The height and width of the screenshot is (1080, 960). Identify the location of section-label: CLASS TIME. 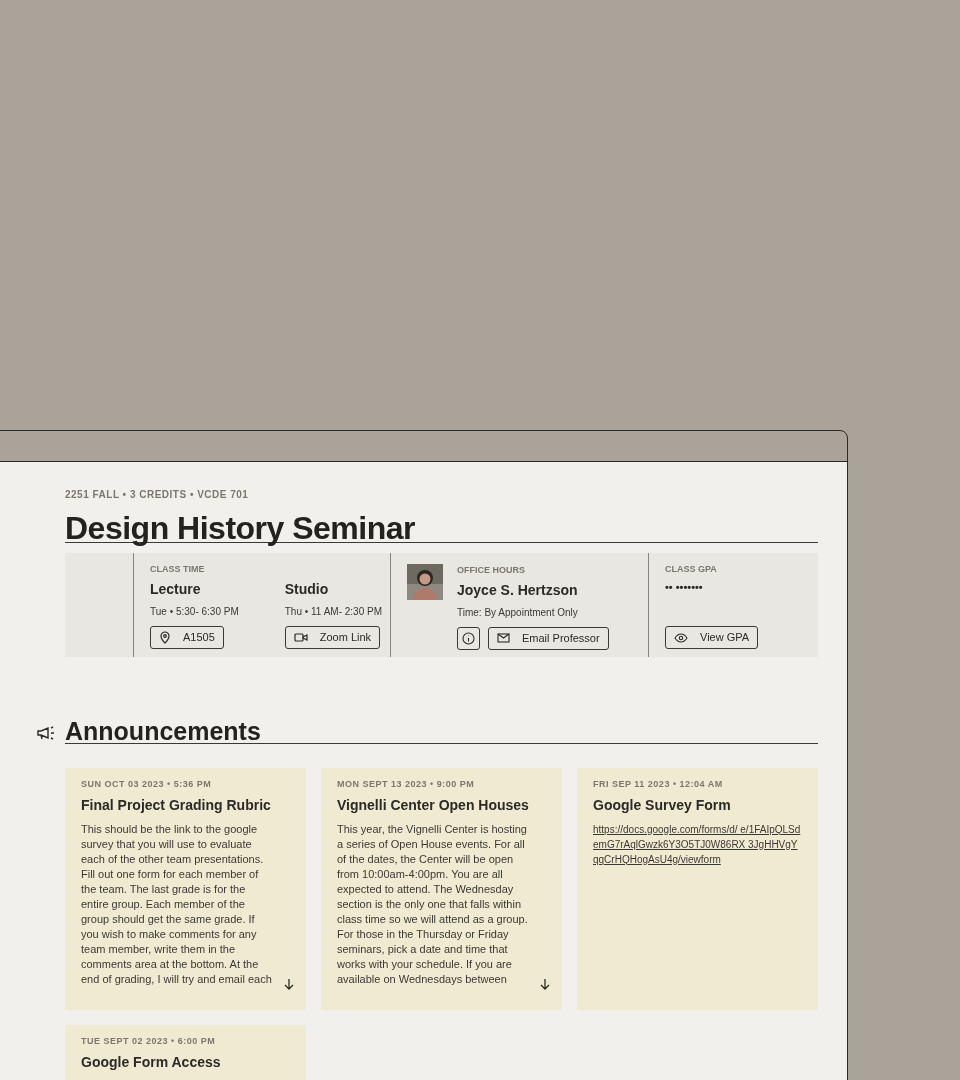
(178, 569).